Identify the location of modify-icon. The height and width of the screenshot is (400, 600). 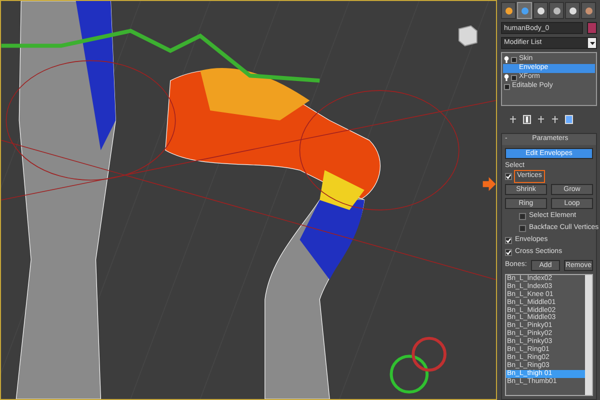
(525, 11).